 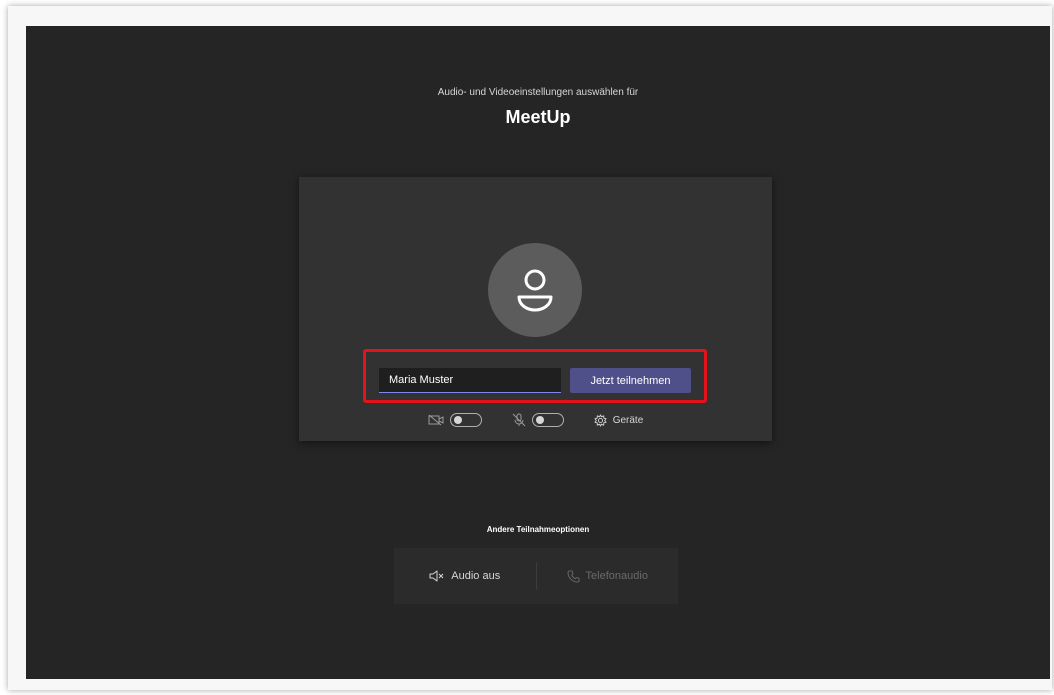 I want to click on camera-toggle, so click(x=465, y=420).